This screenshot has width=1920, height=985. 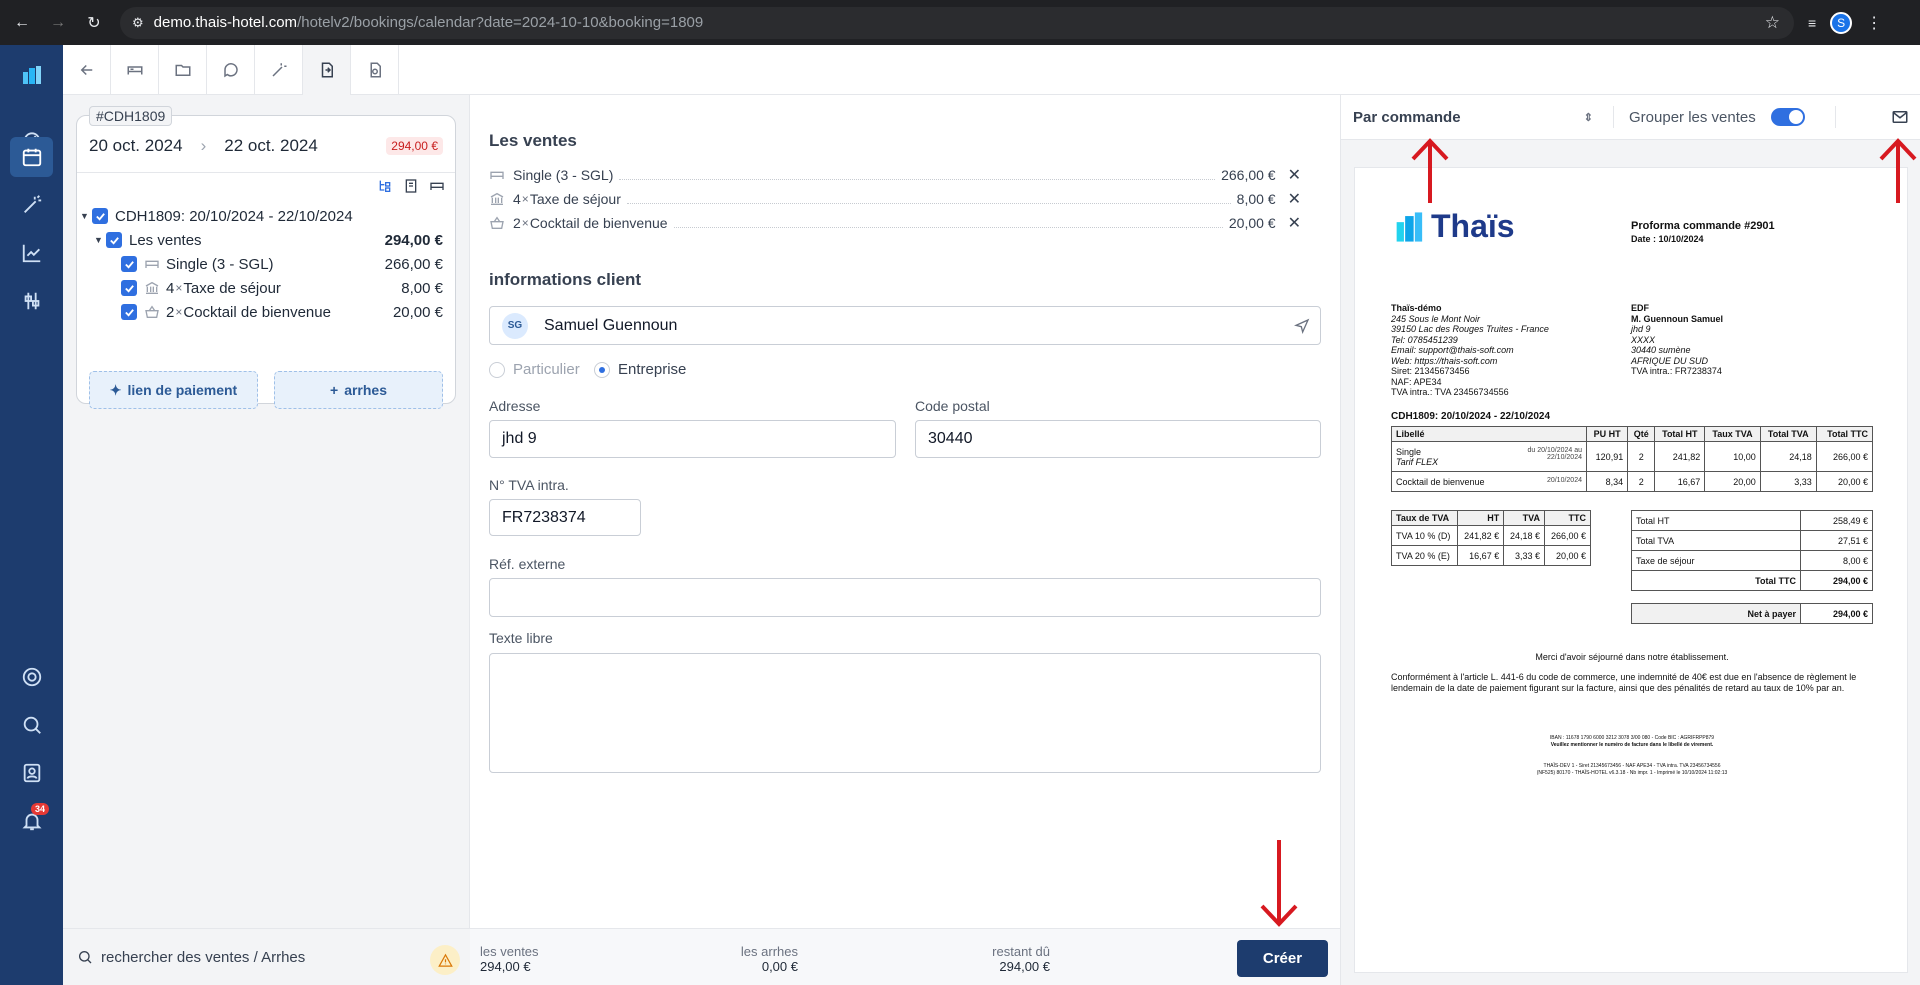 What do you see at coordinates (575, 199) in the screenshot?
I see `sale-name: Taxe de séjour` at bounding box center [575, 199].